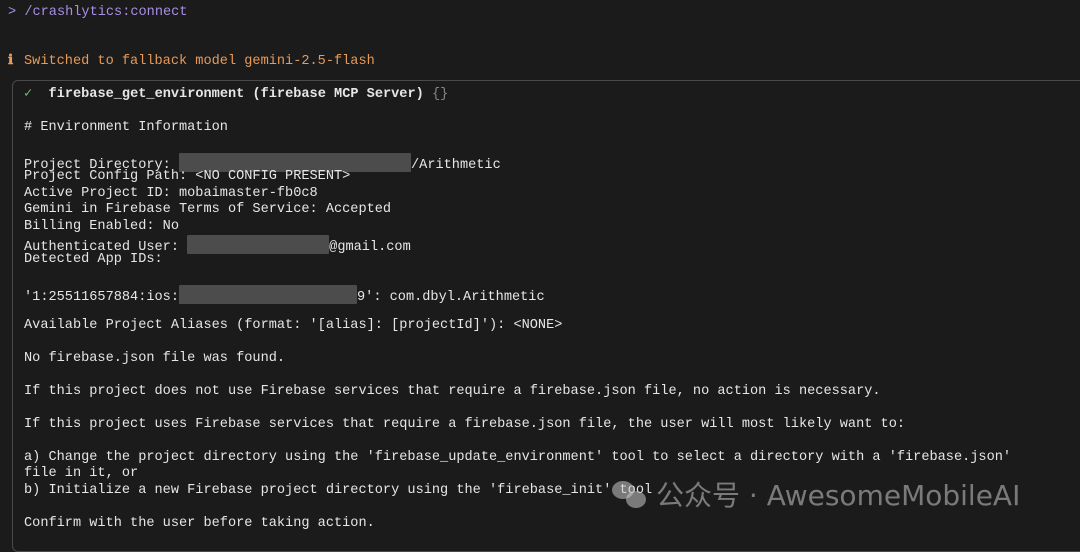 The image size is (1080, 552). I want to click on label: '1:25511657884:ios:, so click(101, 297).